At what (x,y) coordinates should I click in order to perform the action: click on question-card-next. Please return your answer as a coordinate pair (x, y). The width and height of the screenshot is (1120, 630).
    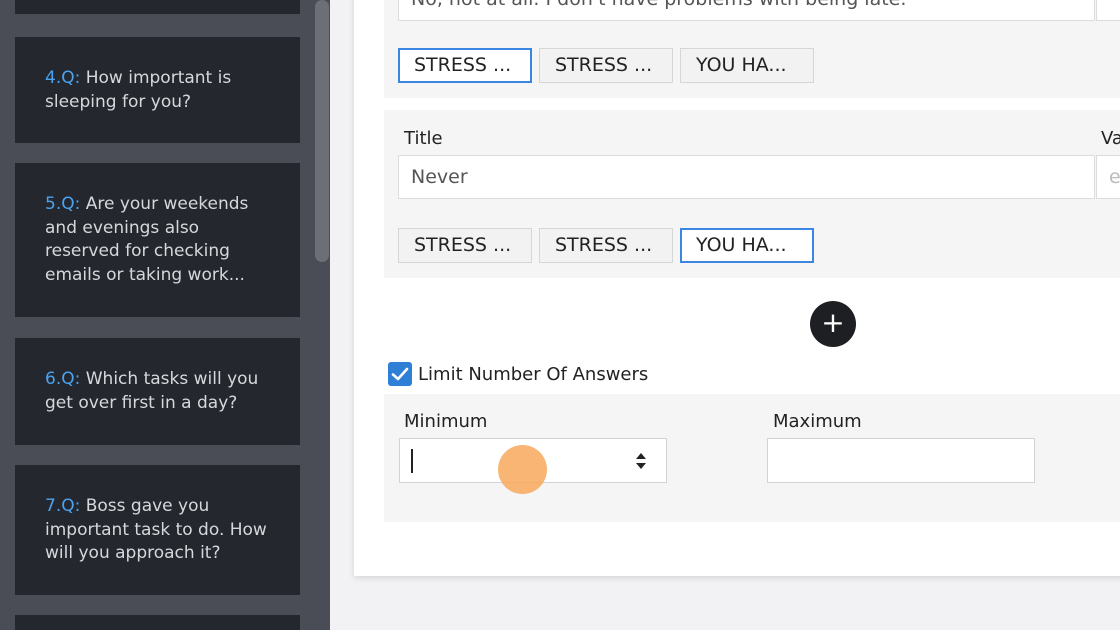
    Looking at the image, I should click on (157, 622).